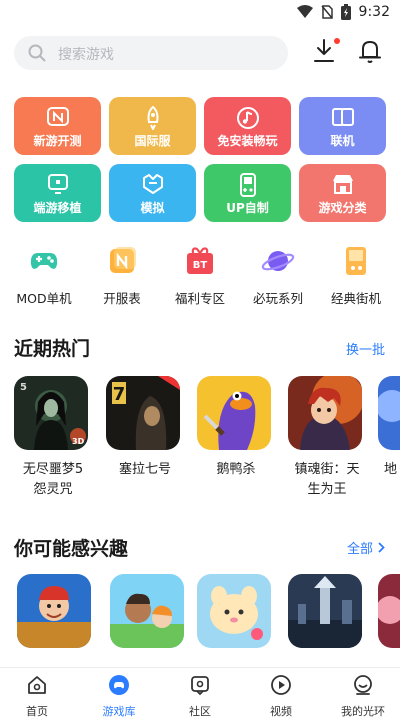 The height and width of the screenshot is (717, 400). I want to click on helmet-icon, so click(152, 184).